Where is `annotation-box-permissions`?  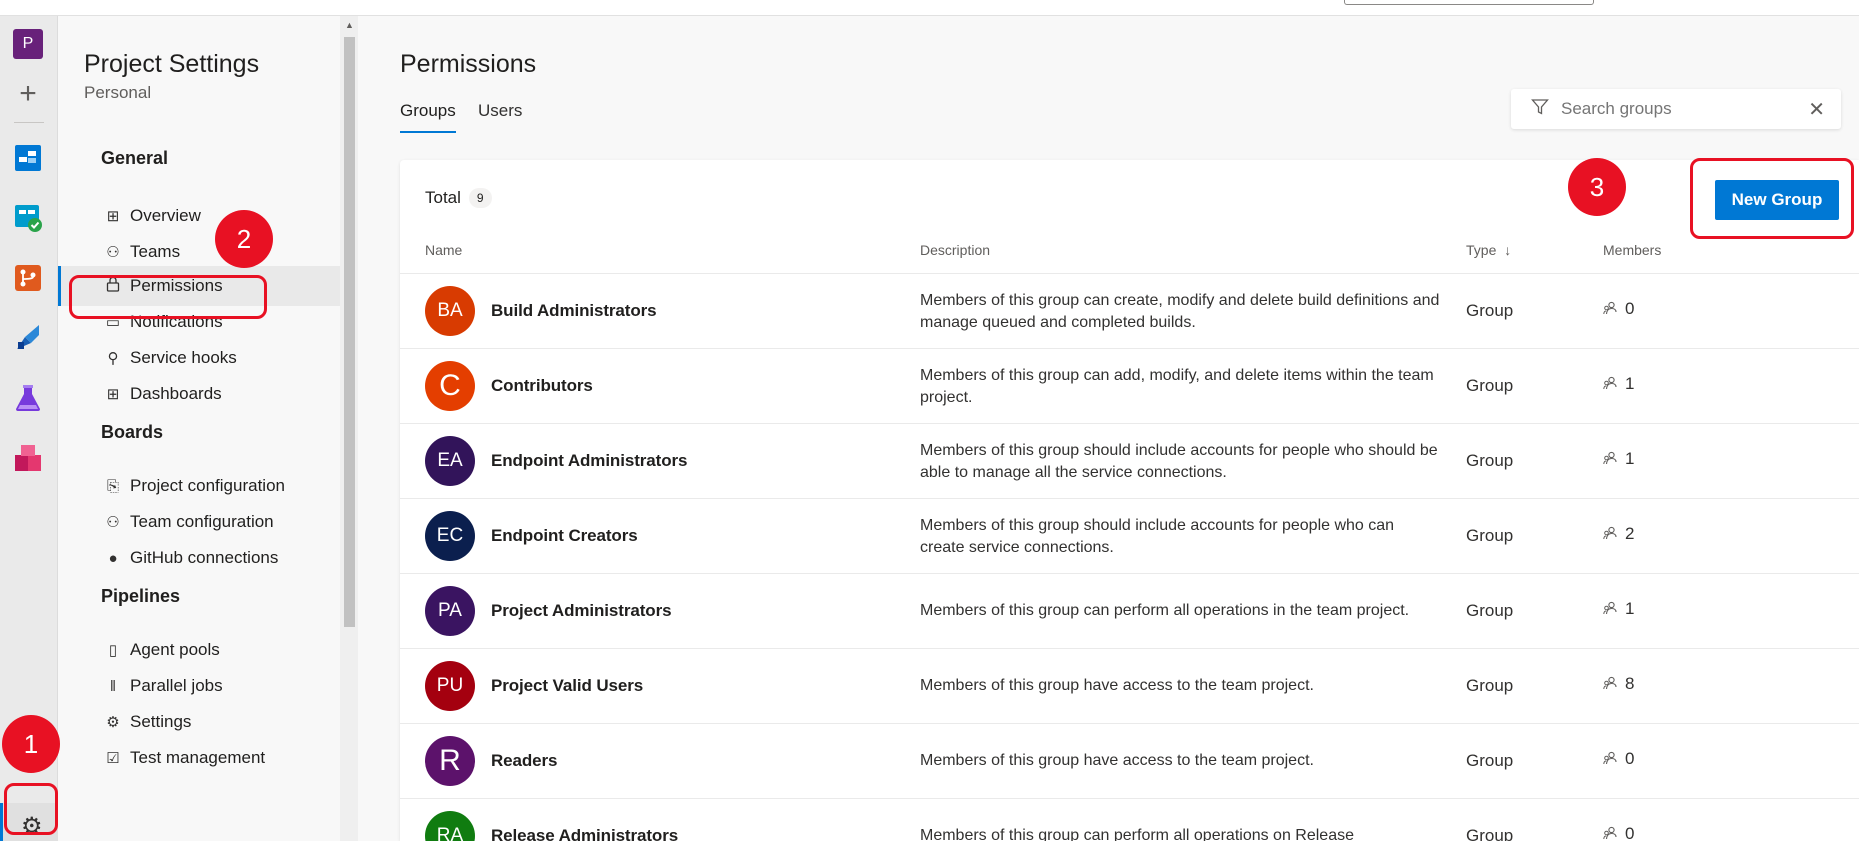 annotation-box-permissions is located at coordinates (168, 297).